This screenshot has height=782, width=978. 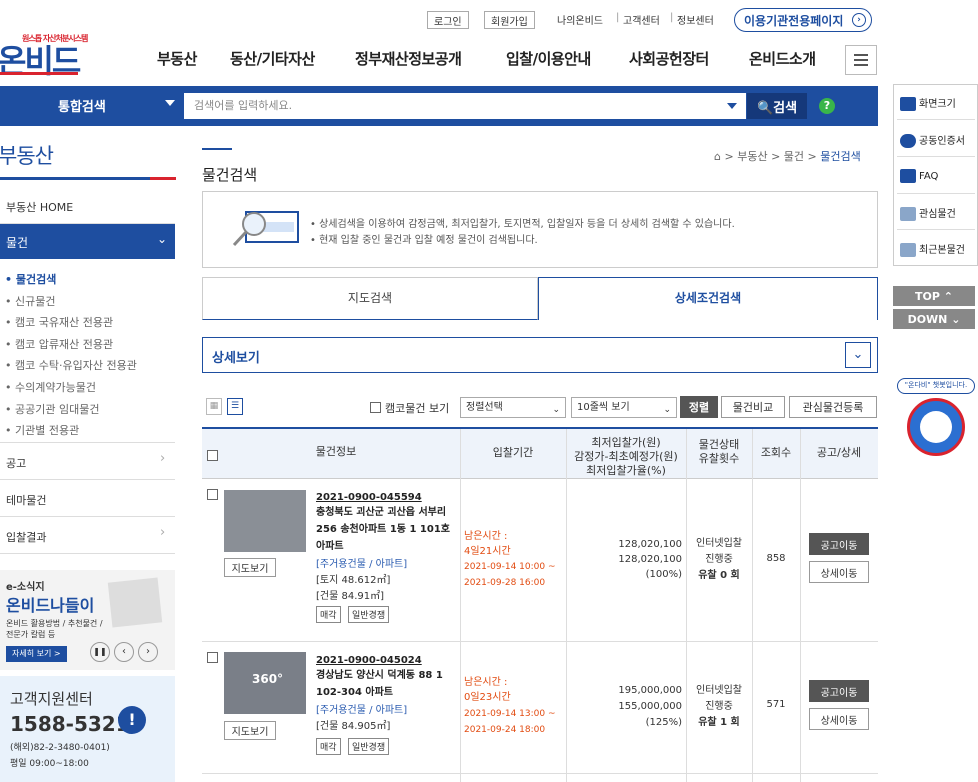 I want to click on property-address: 경상남도 양산시 덕계동 88 1 102-304 아파트, so click(x=384, y=684).